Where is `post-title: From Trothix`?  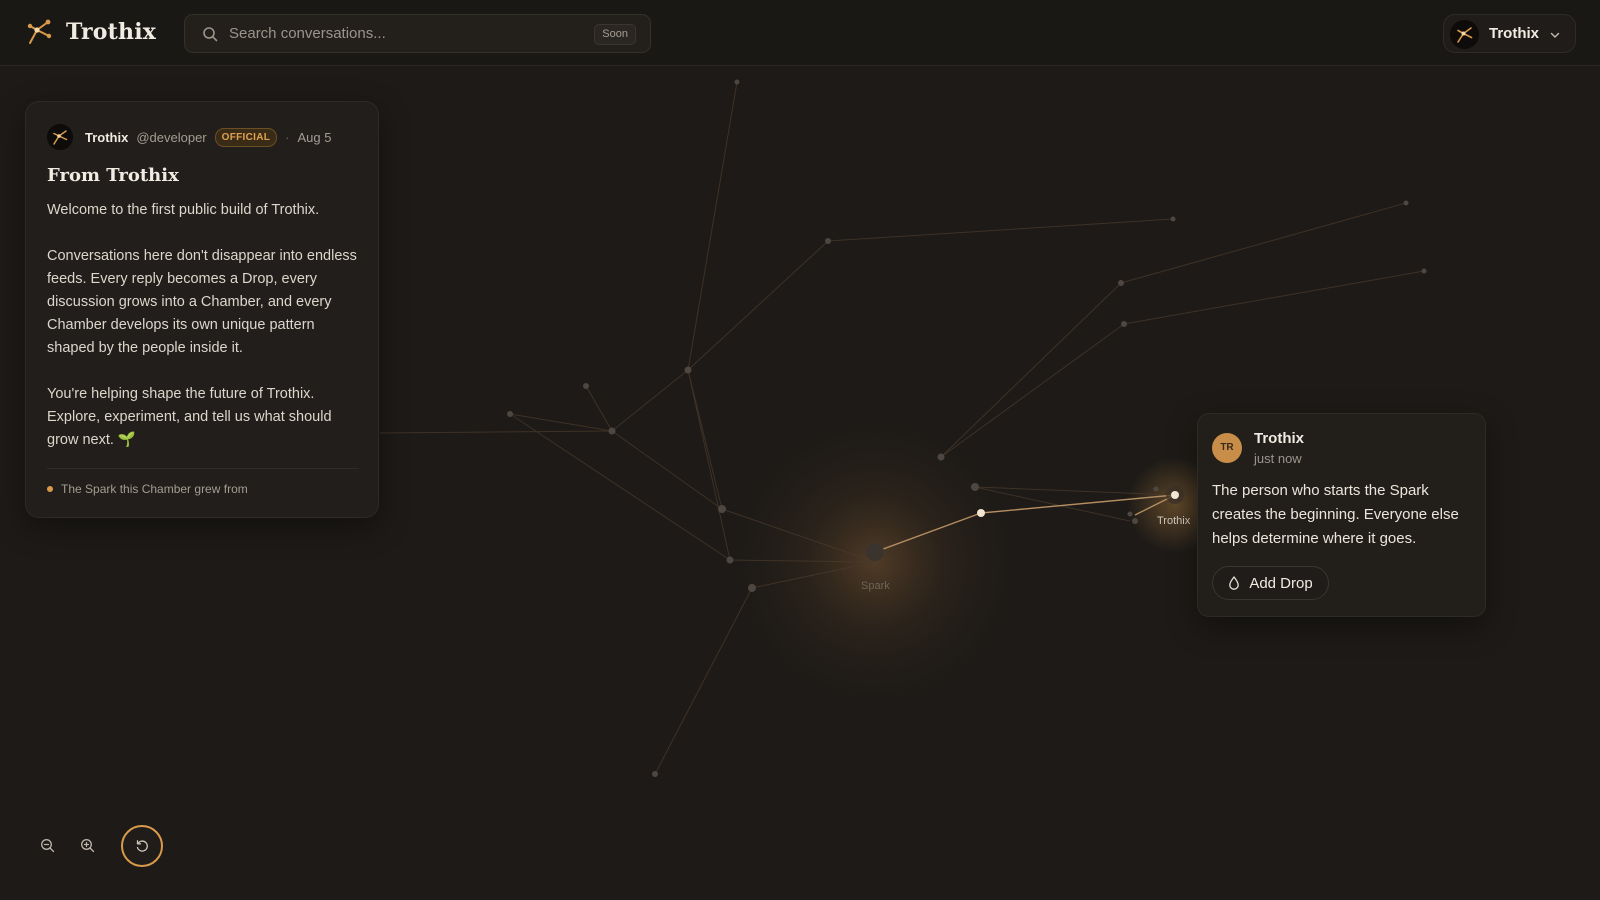 post-title: From Trothix is located at coordinates (113, 175).